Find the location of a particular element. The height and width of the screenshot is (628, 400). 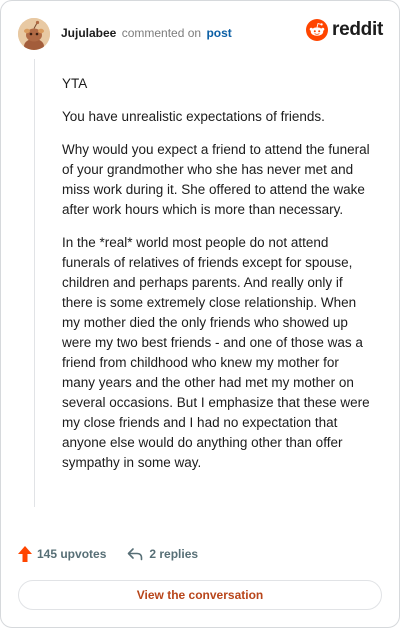

comment-paragraph: YTA is located at coordinates (75, 83).